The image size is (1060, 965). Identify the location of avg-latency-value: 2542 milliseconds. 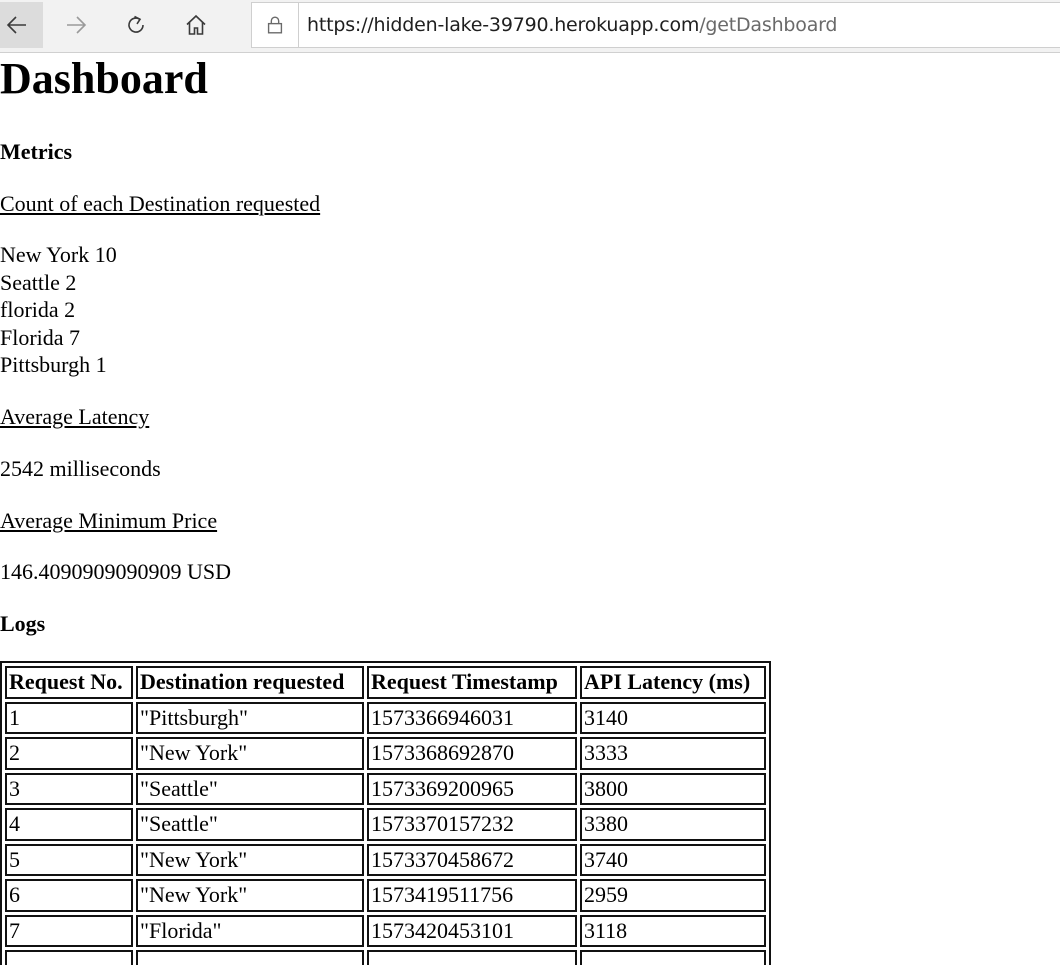
(80, 468).